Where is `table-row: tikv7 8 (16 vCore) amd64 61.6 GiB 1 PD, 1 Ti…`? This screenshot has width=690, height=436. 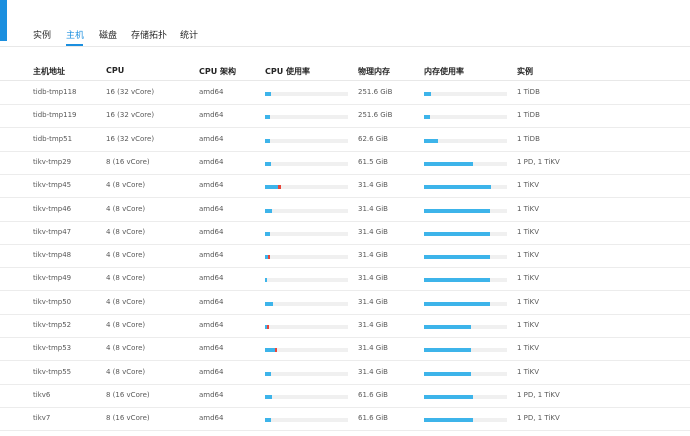
table-row: tikv7 8 (16 vCore) amd64 61.6 GiB 1 PD, 1 Ti… is located at coordinates (345, 420).